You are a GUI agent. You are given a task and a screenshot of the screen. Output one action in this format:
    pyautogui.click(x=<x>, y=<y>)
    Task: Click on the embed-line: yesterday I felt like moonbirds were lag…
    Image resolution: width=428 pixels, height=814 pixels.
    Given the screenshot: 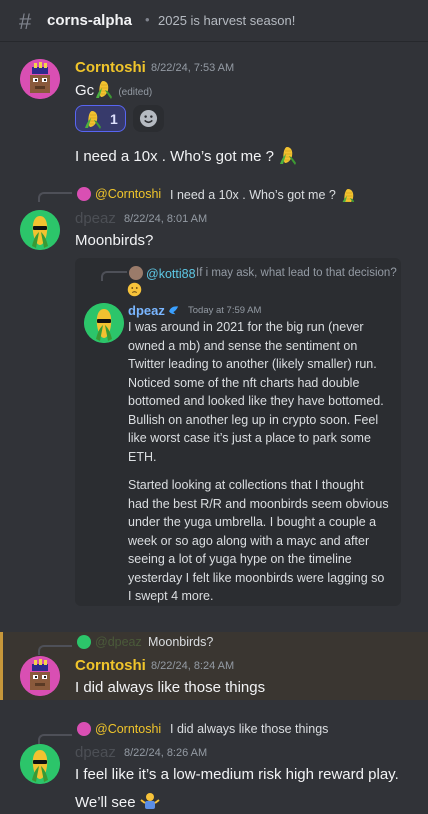 What is the action you would take?
    pyautogui.click(x=256, y=577)
    